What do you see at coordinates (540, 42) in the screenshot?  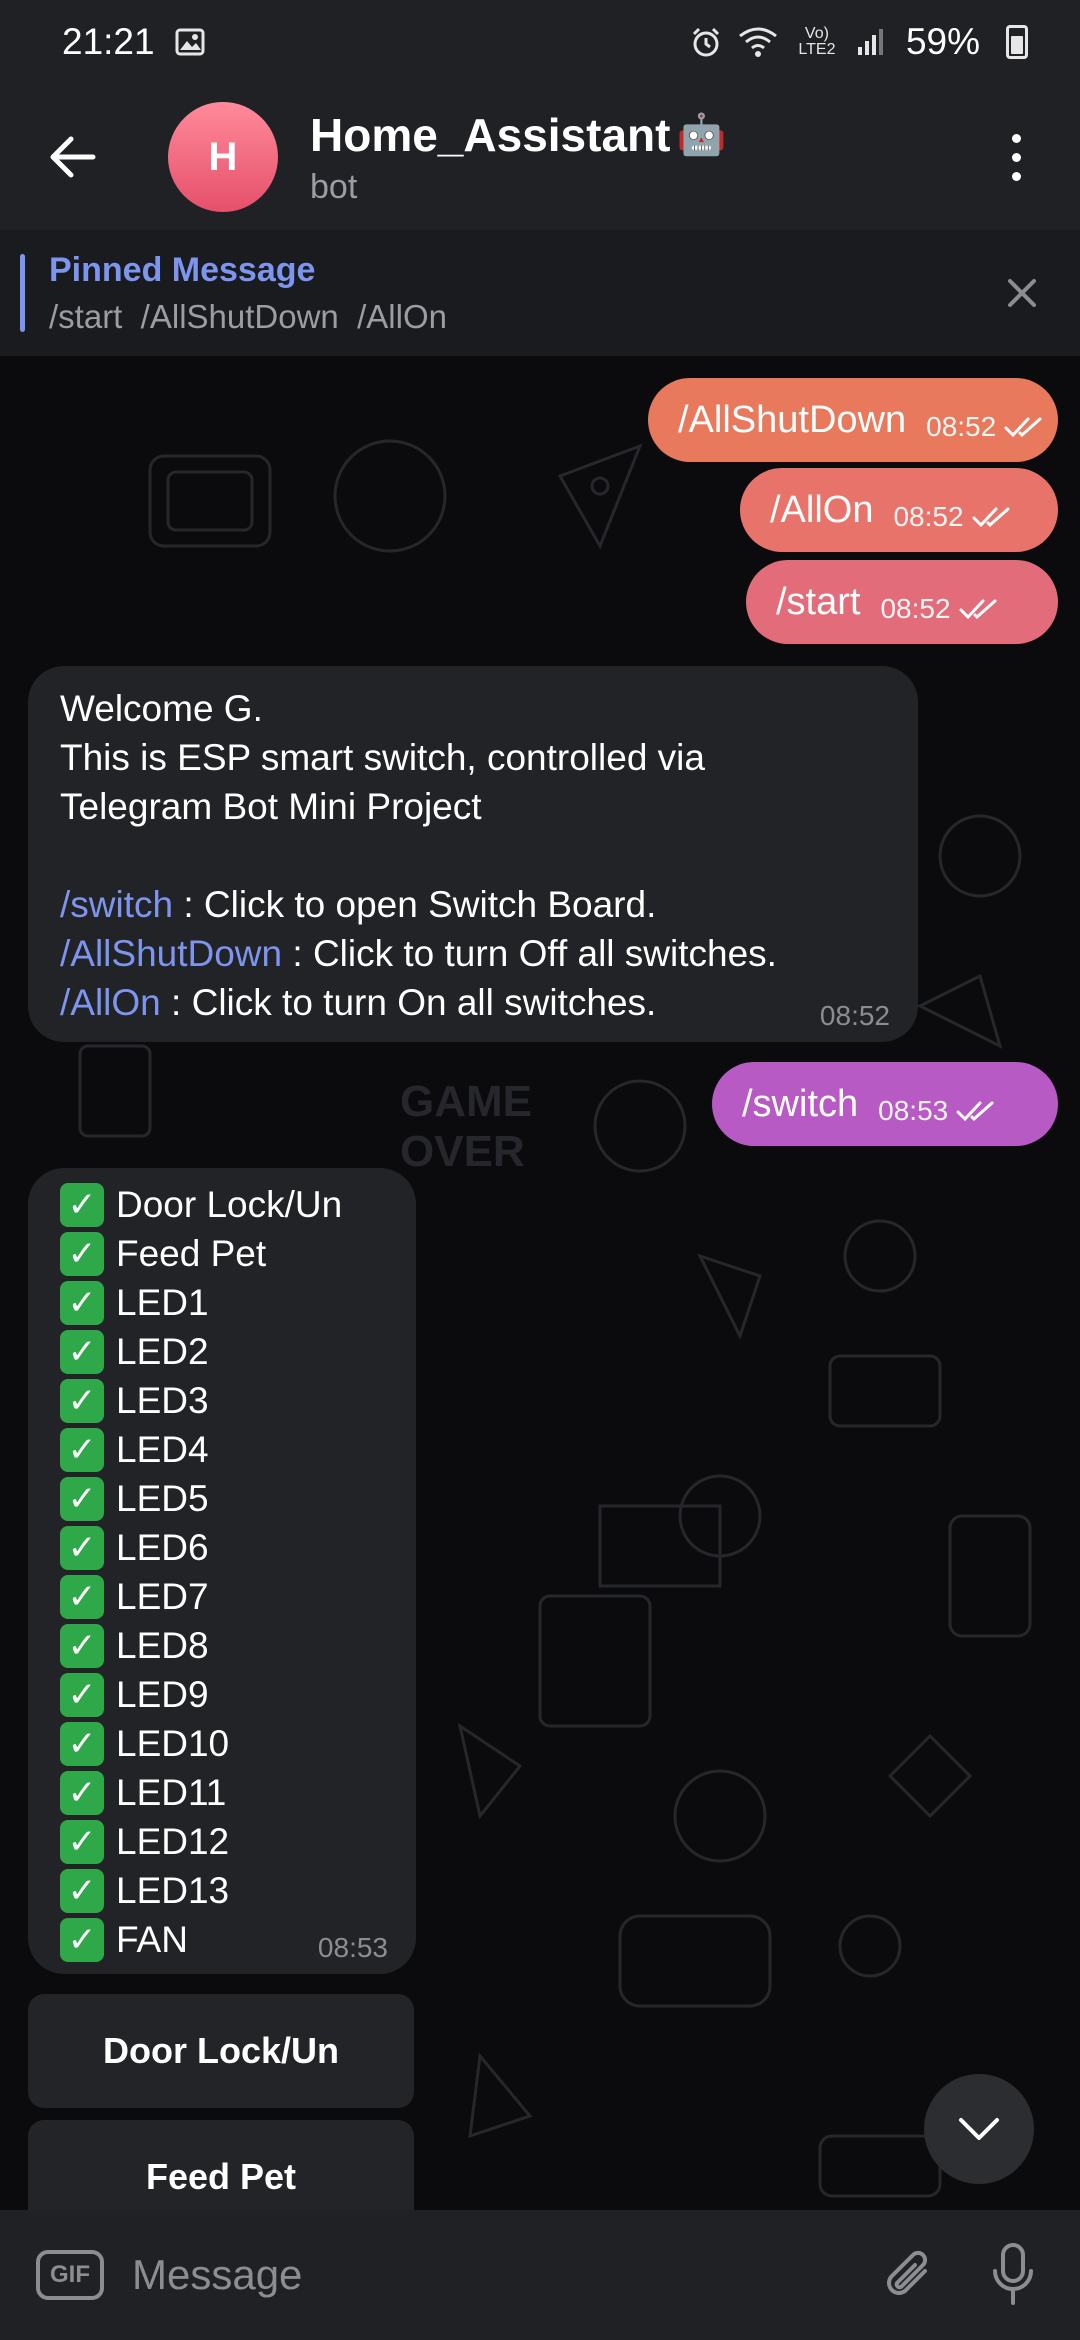 I see `status-bar: 21:21 Vo) LTE2 59%` at bounding box center [540, 42].